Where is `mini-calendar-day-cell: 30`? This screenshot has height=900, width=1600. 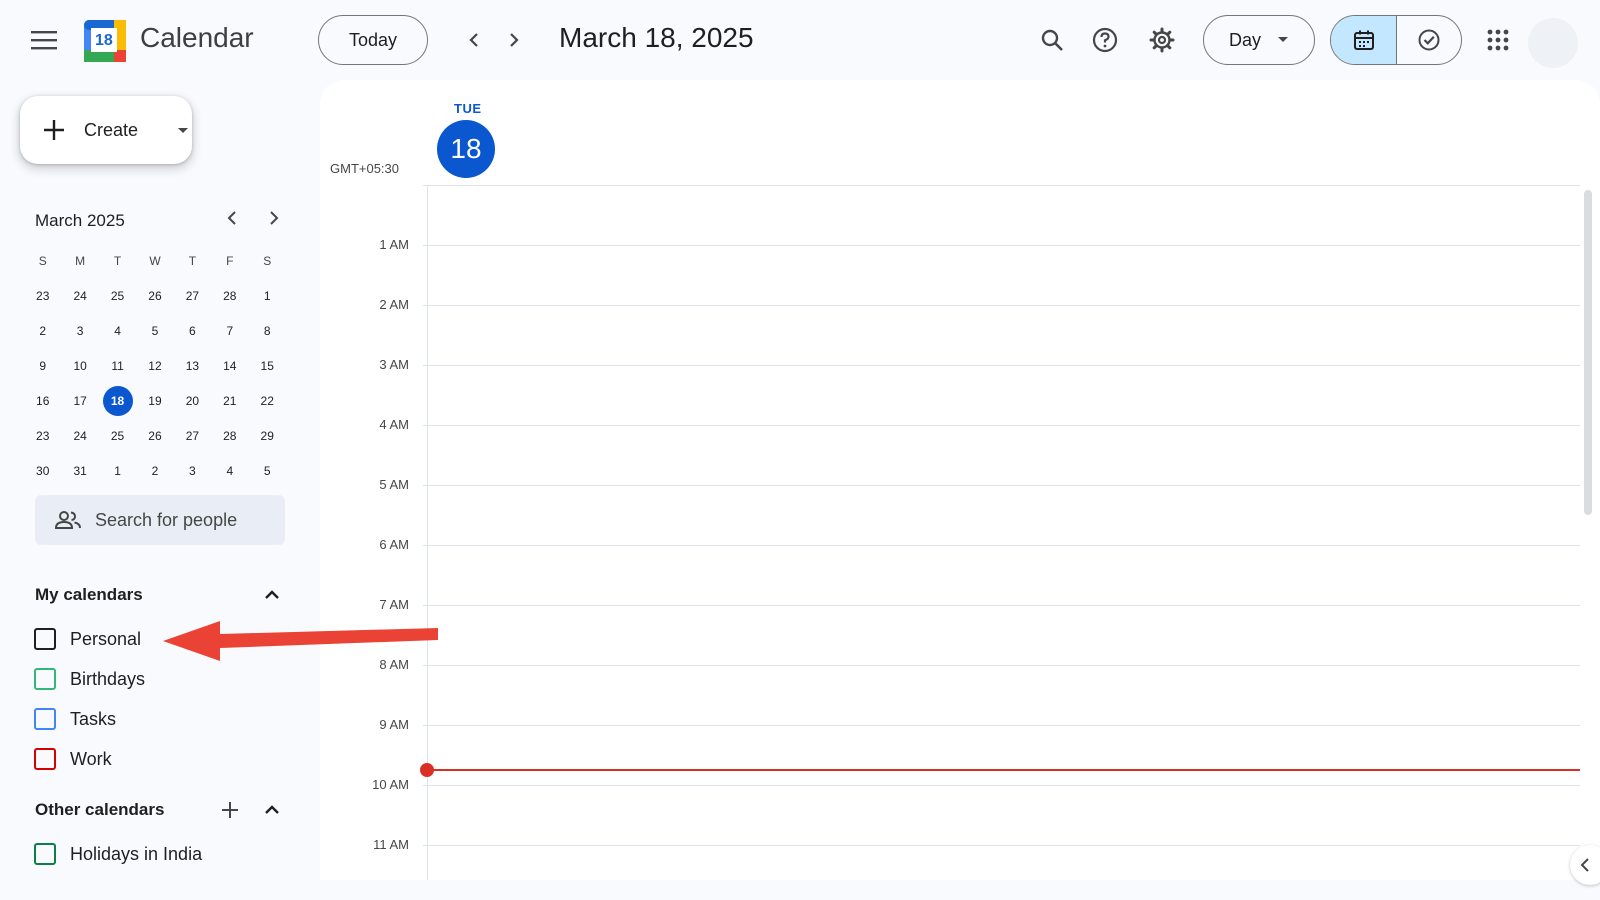
mini-calendar-day-cell: 30 is located at coordinates (42, 470).